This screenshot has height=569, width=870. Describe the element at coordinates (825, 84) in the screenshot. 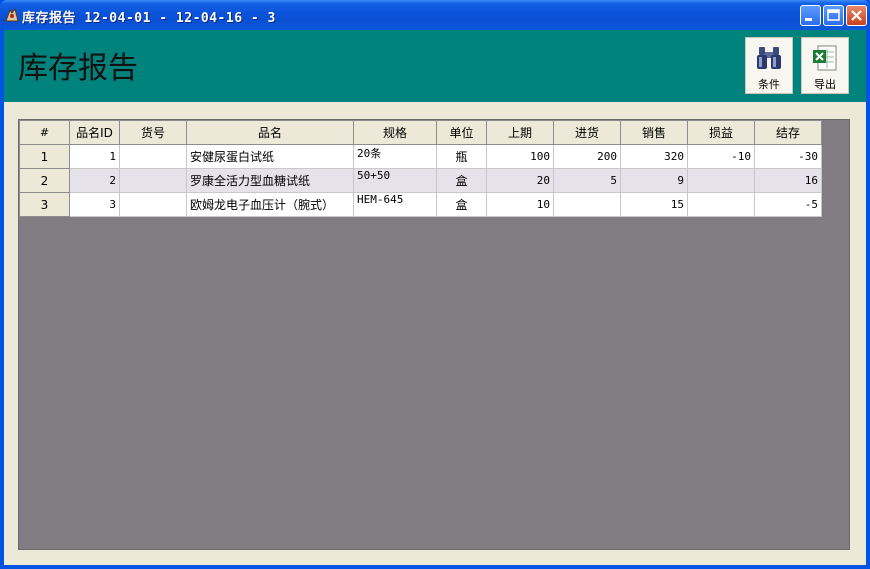

I see `export-label: 导出` at that location.